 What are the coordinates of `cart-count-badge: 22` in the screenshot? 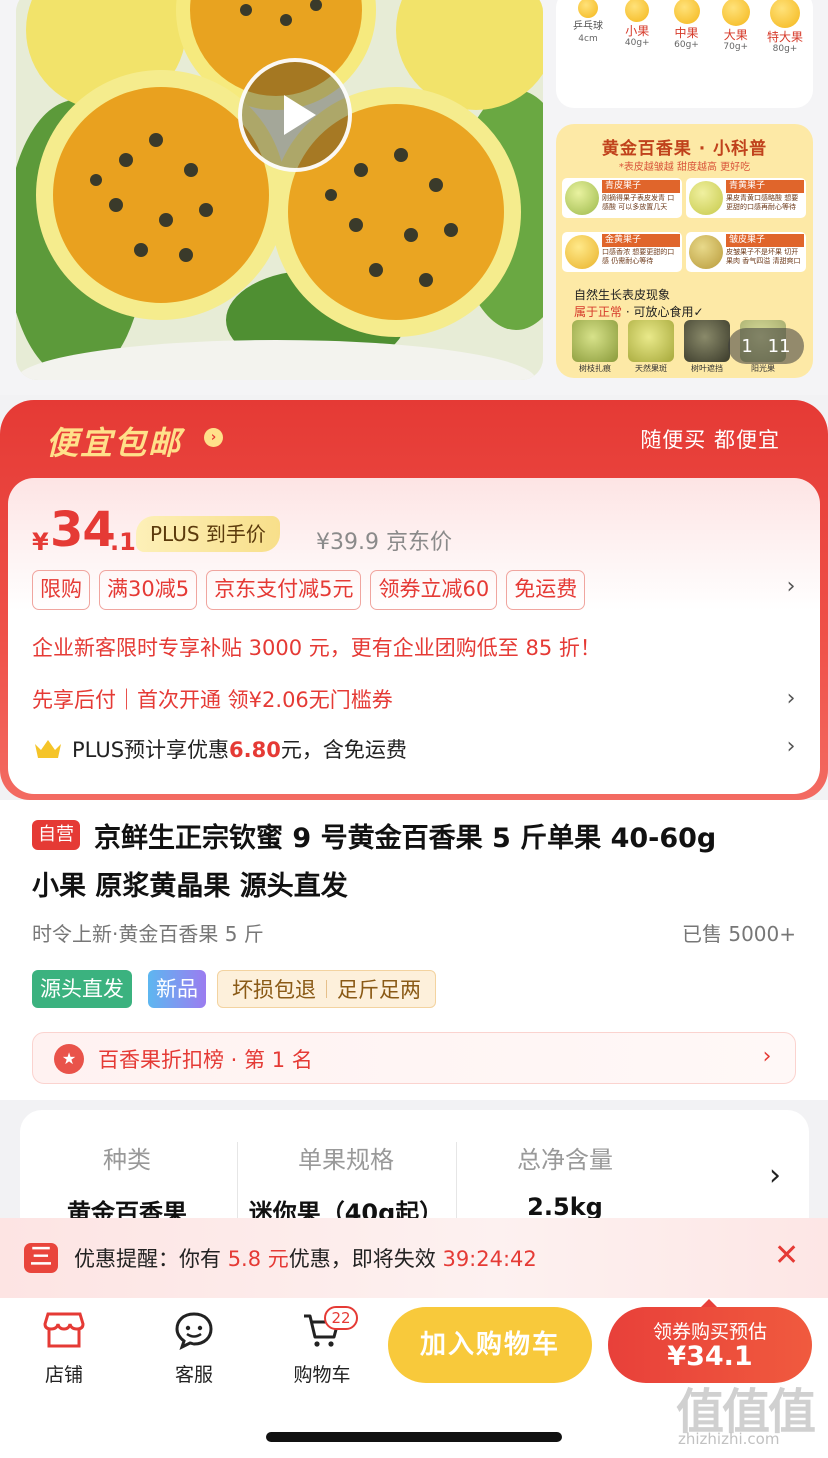 It's located at (341, 1318).